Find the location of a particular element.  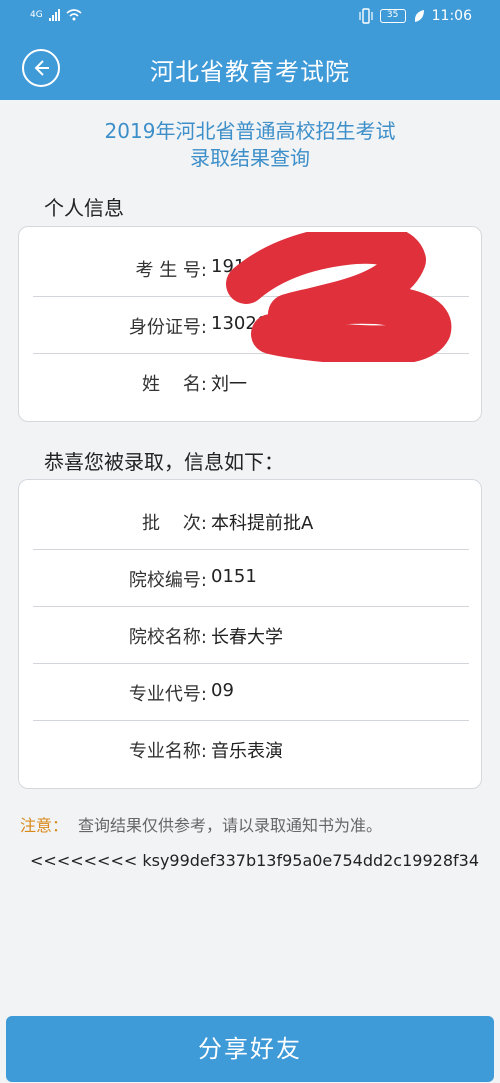

note-label: 注意： is located at coordinates (44, 825).